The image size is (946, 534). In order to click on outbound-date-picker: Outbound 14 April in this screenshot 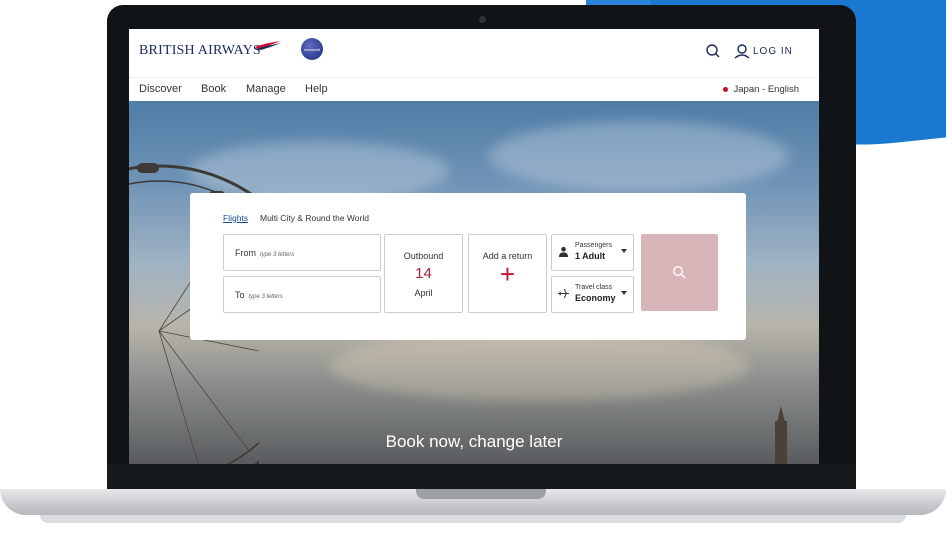, I will do `click(423, 273)`.